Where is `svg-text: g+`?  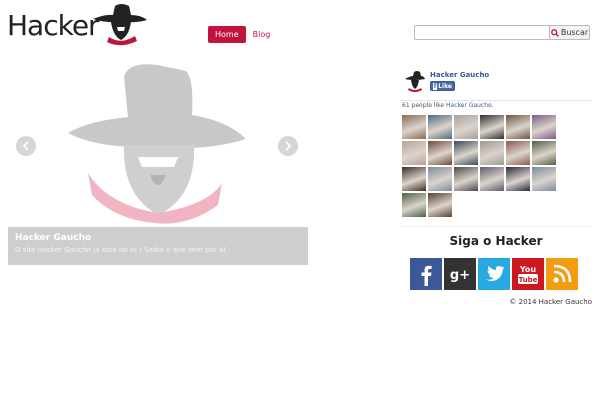 svg-text: g+ is located at coordinates (460, 275).